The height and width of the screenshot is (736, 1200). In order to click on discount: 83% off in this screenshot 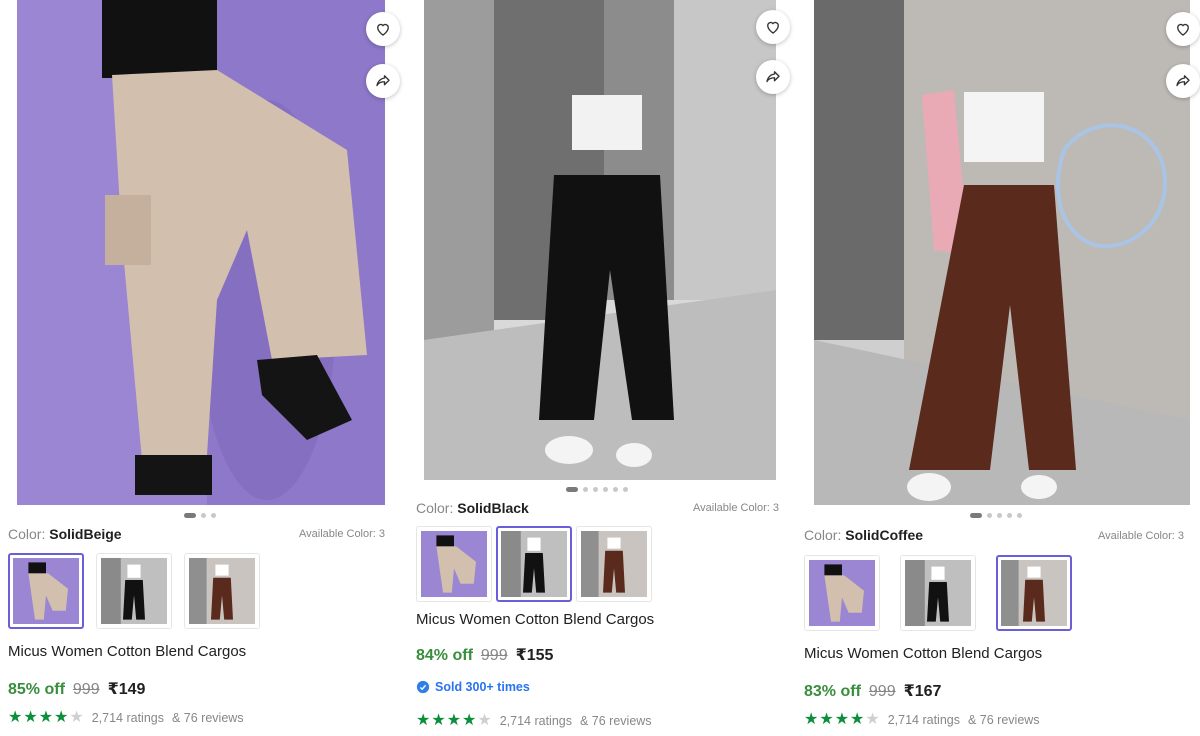, I will do `click(832, 691)`.